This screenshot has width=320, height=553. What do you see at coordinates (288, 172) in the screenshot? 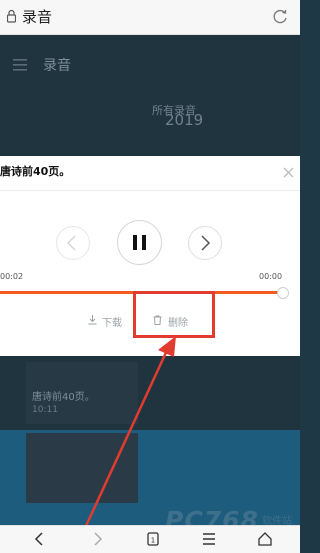
I see `close-icon` at bounding box center [288, 172].